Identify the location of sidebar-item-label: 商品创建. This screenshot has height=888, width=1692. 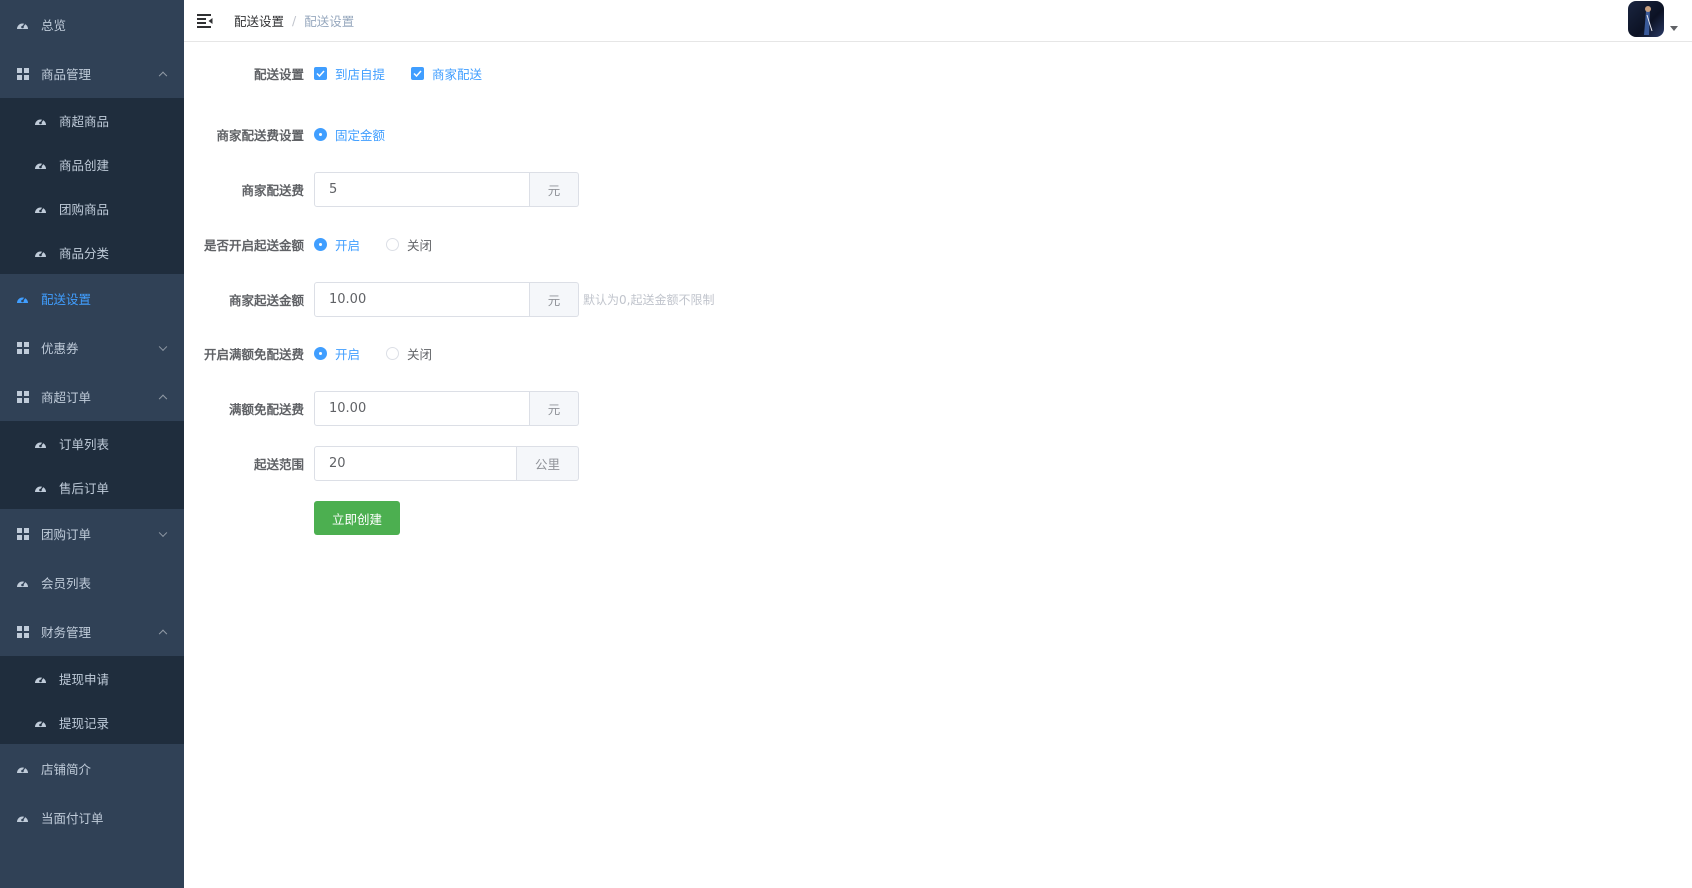
(84, 165).